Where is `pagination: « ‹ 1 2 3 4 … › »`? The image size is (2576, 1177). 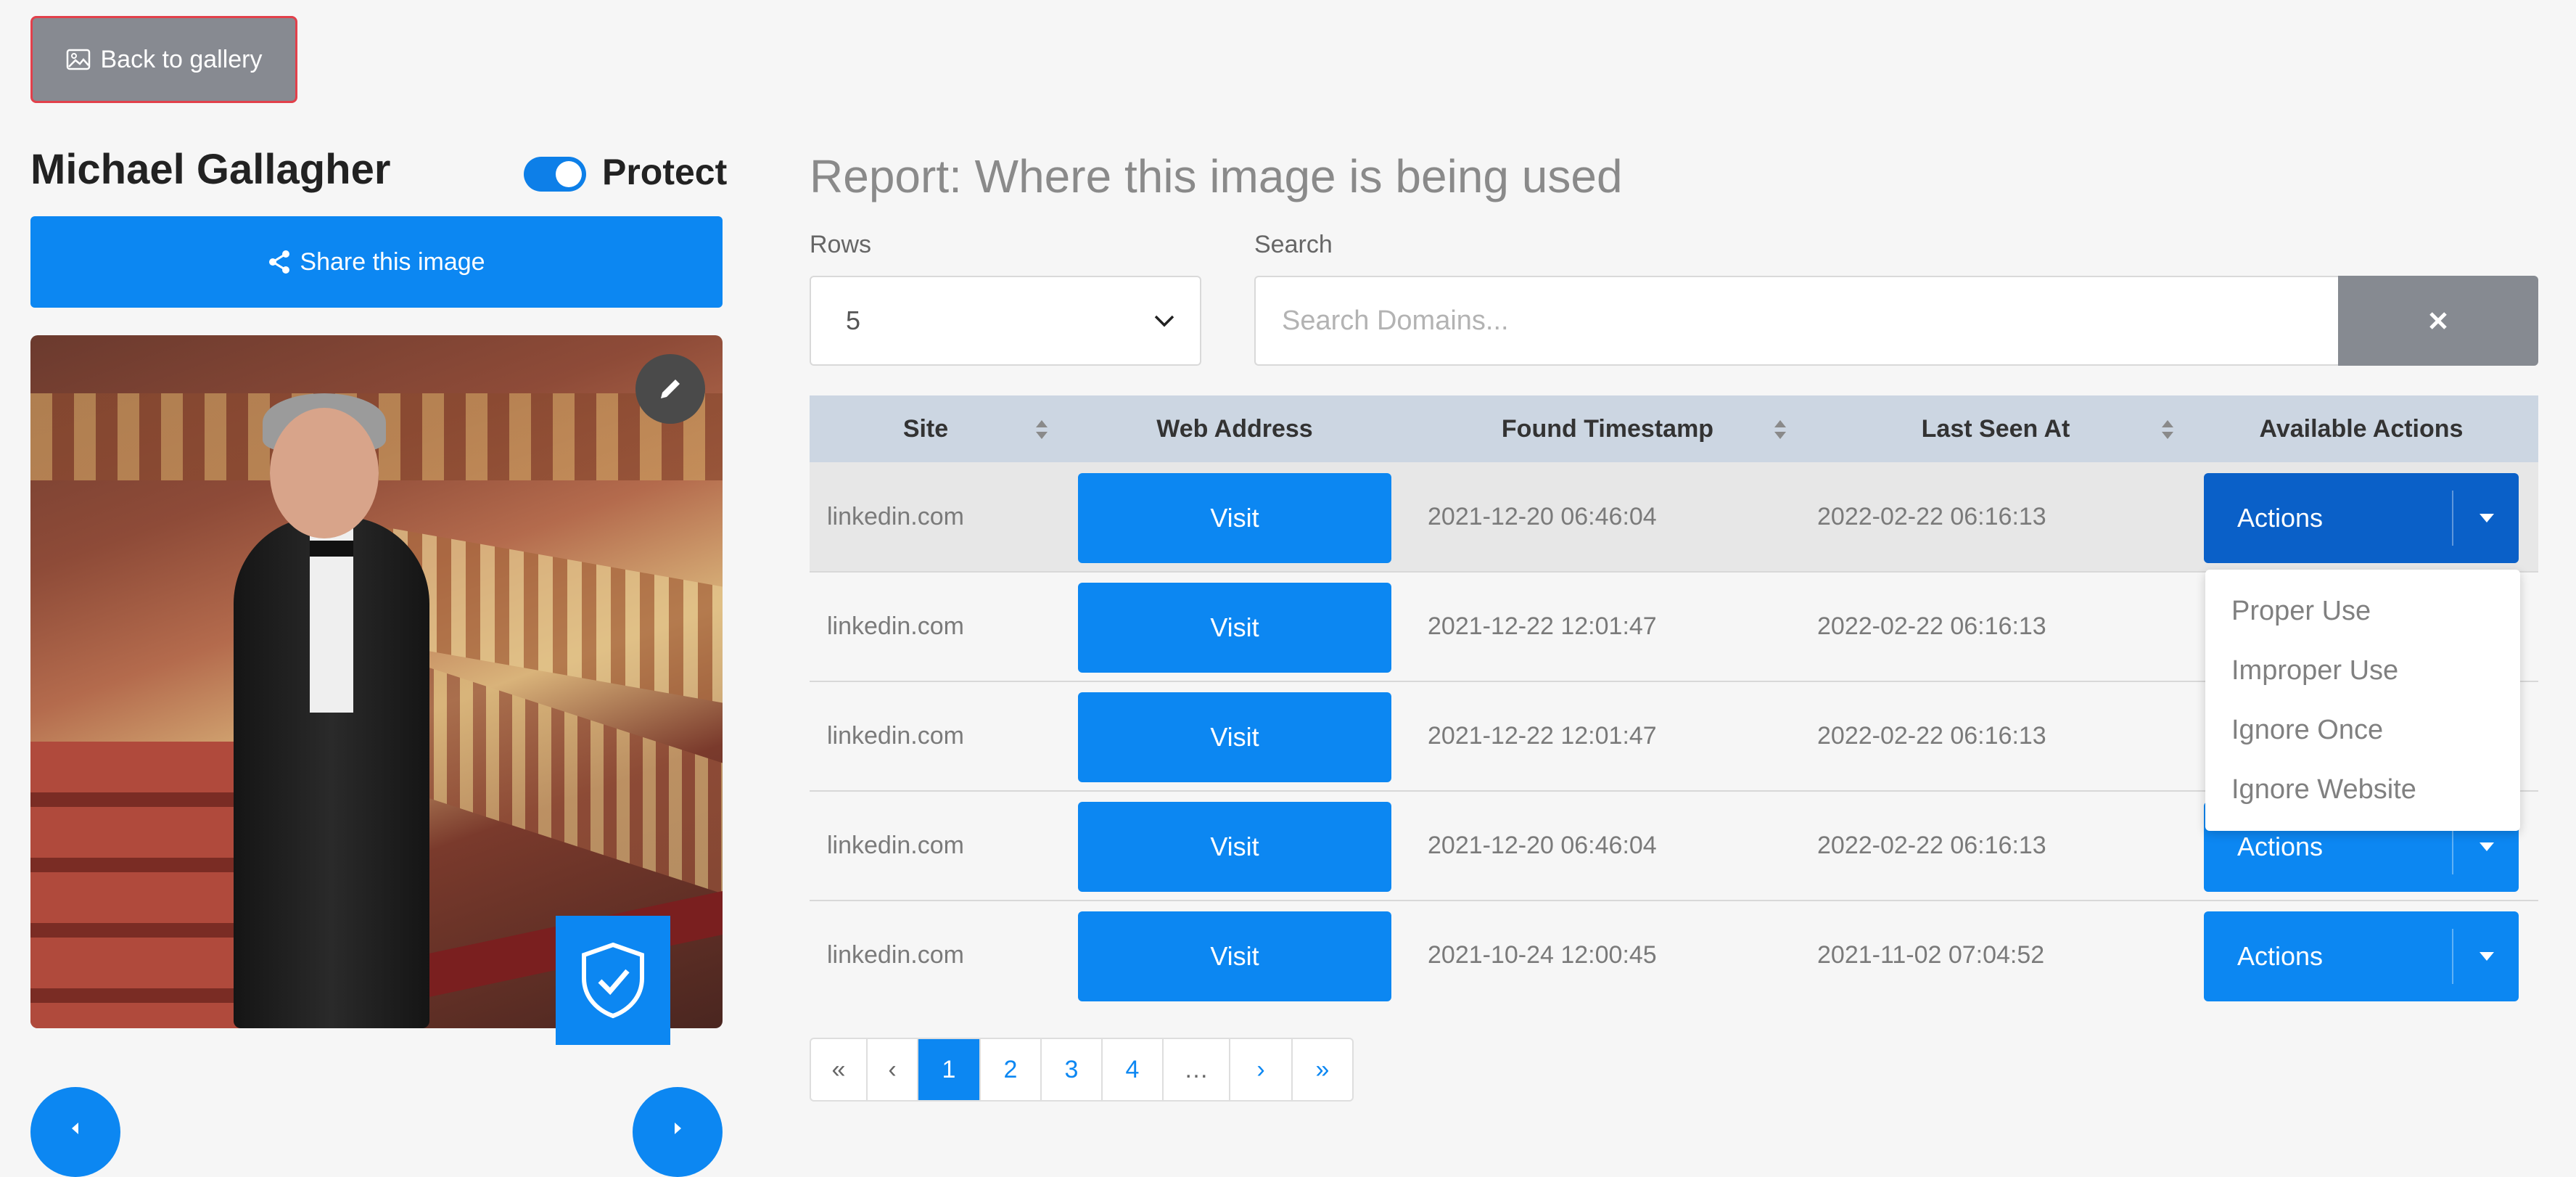
pagination: « ‹ 1 2 3 4 … › » is located at coordinates (1082, 1070).